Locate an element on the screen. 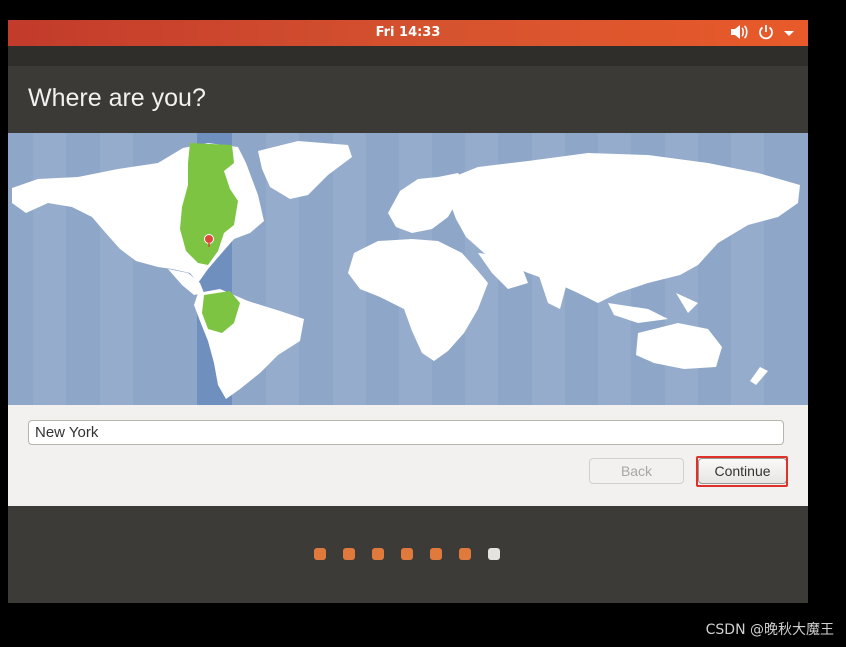  clock: Fri 14:33 is located at coordinates (408, 32).